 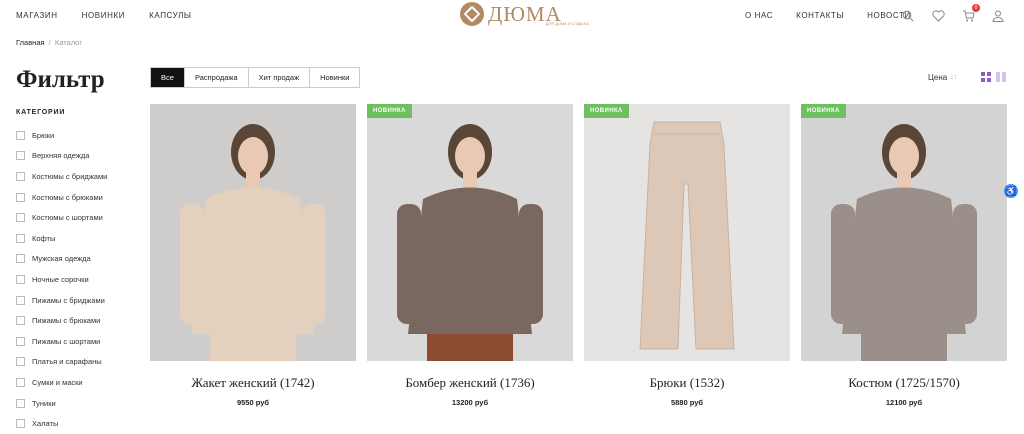 What do you see at coordinates (1011, 191) in the screenshot?
I see `accessibility-icon: ♿` at bounding box center [1011, 191].